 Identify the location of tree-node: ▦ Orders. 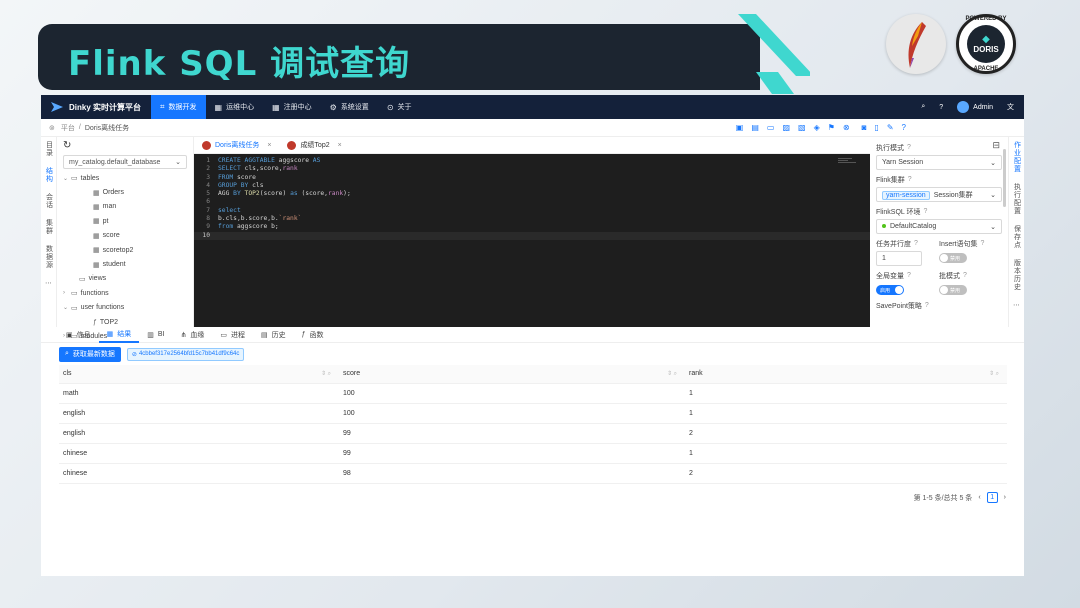
(125, 192).